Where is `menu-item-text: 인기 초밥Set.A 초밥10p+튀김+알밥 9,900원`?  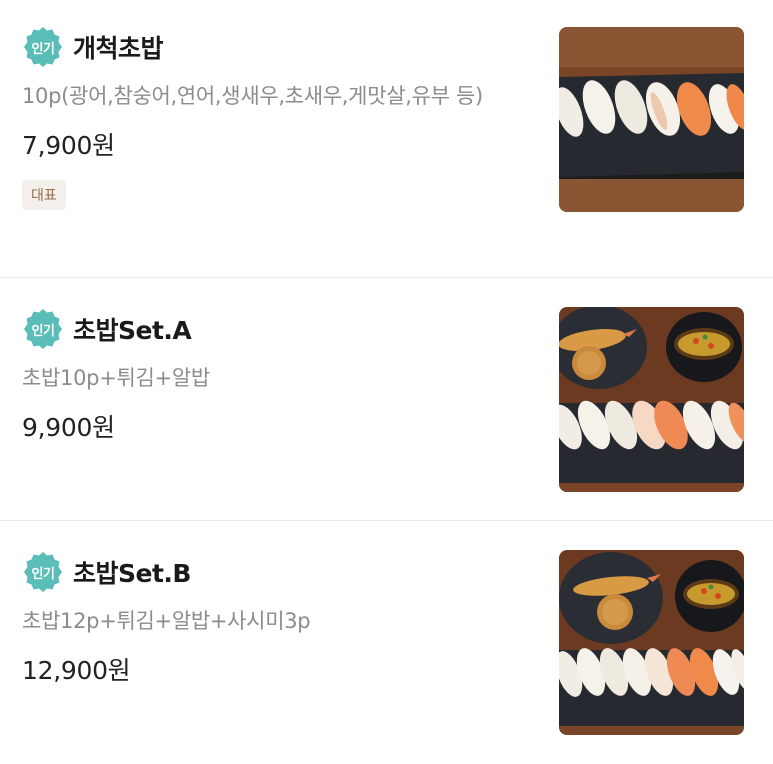
menu-item-text: 인기 초밥Set.A 초밥10p+튀김+알밥 9,900원 is located at coordinates (272, 361).